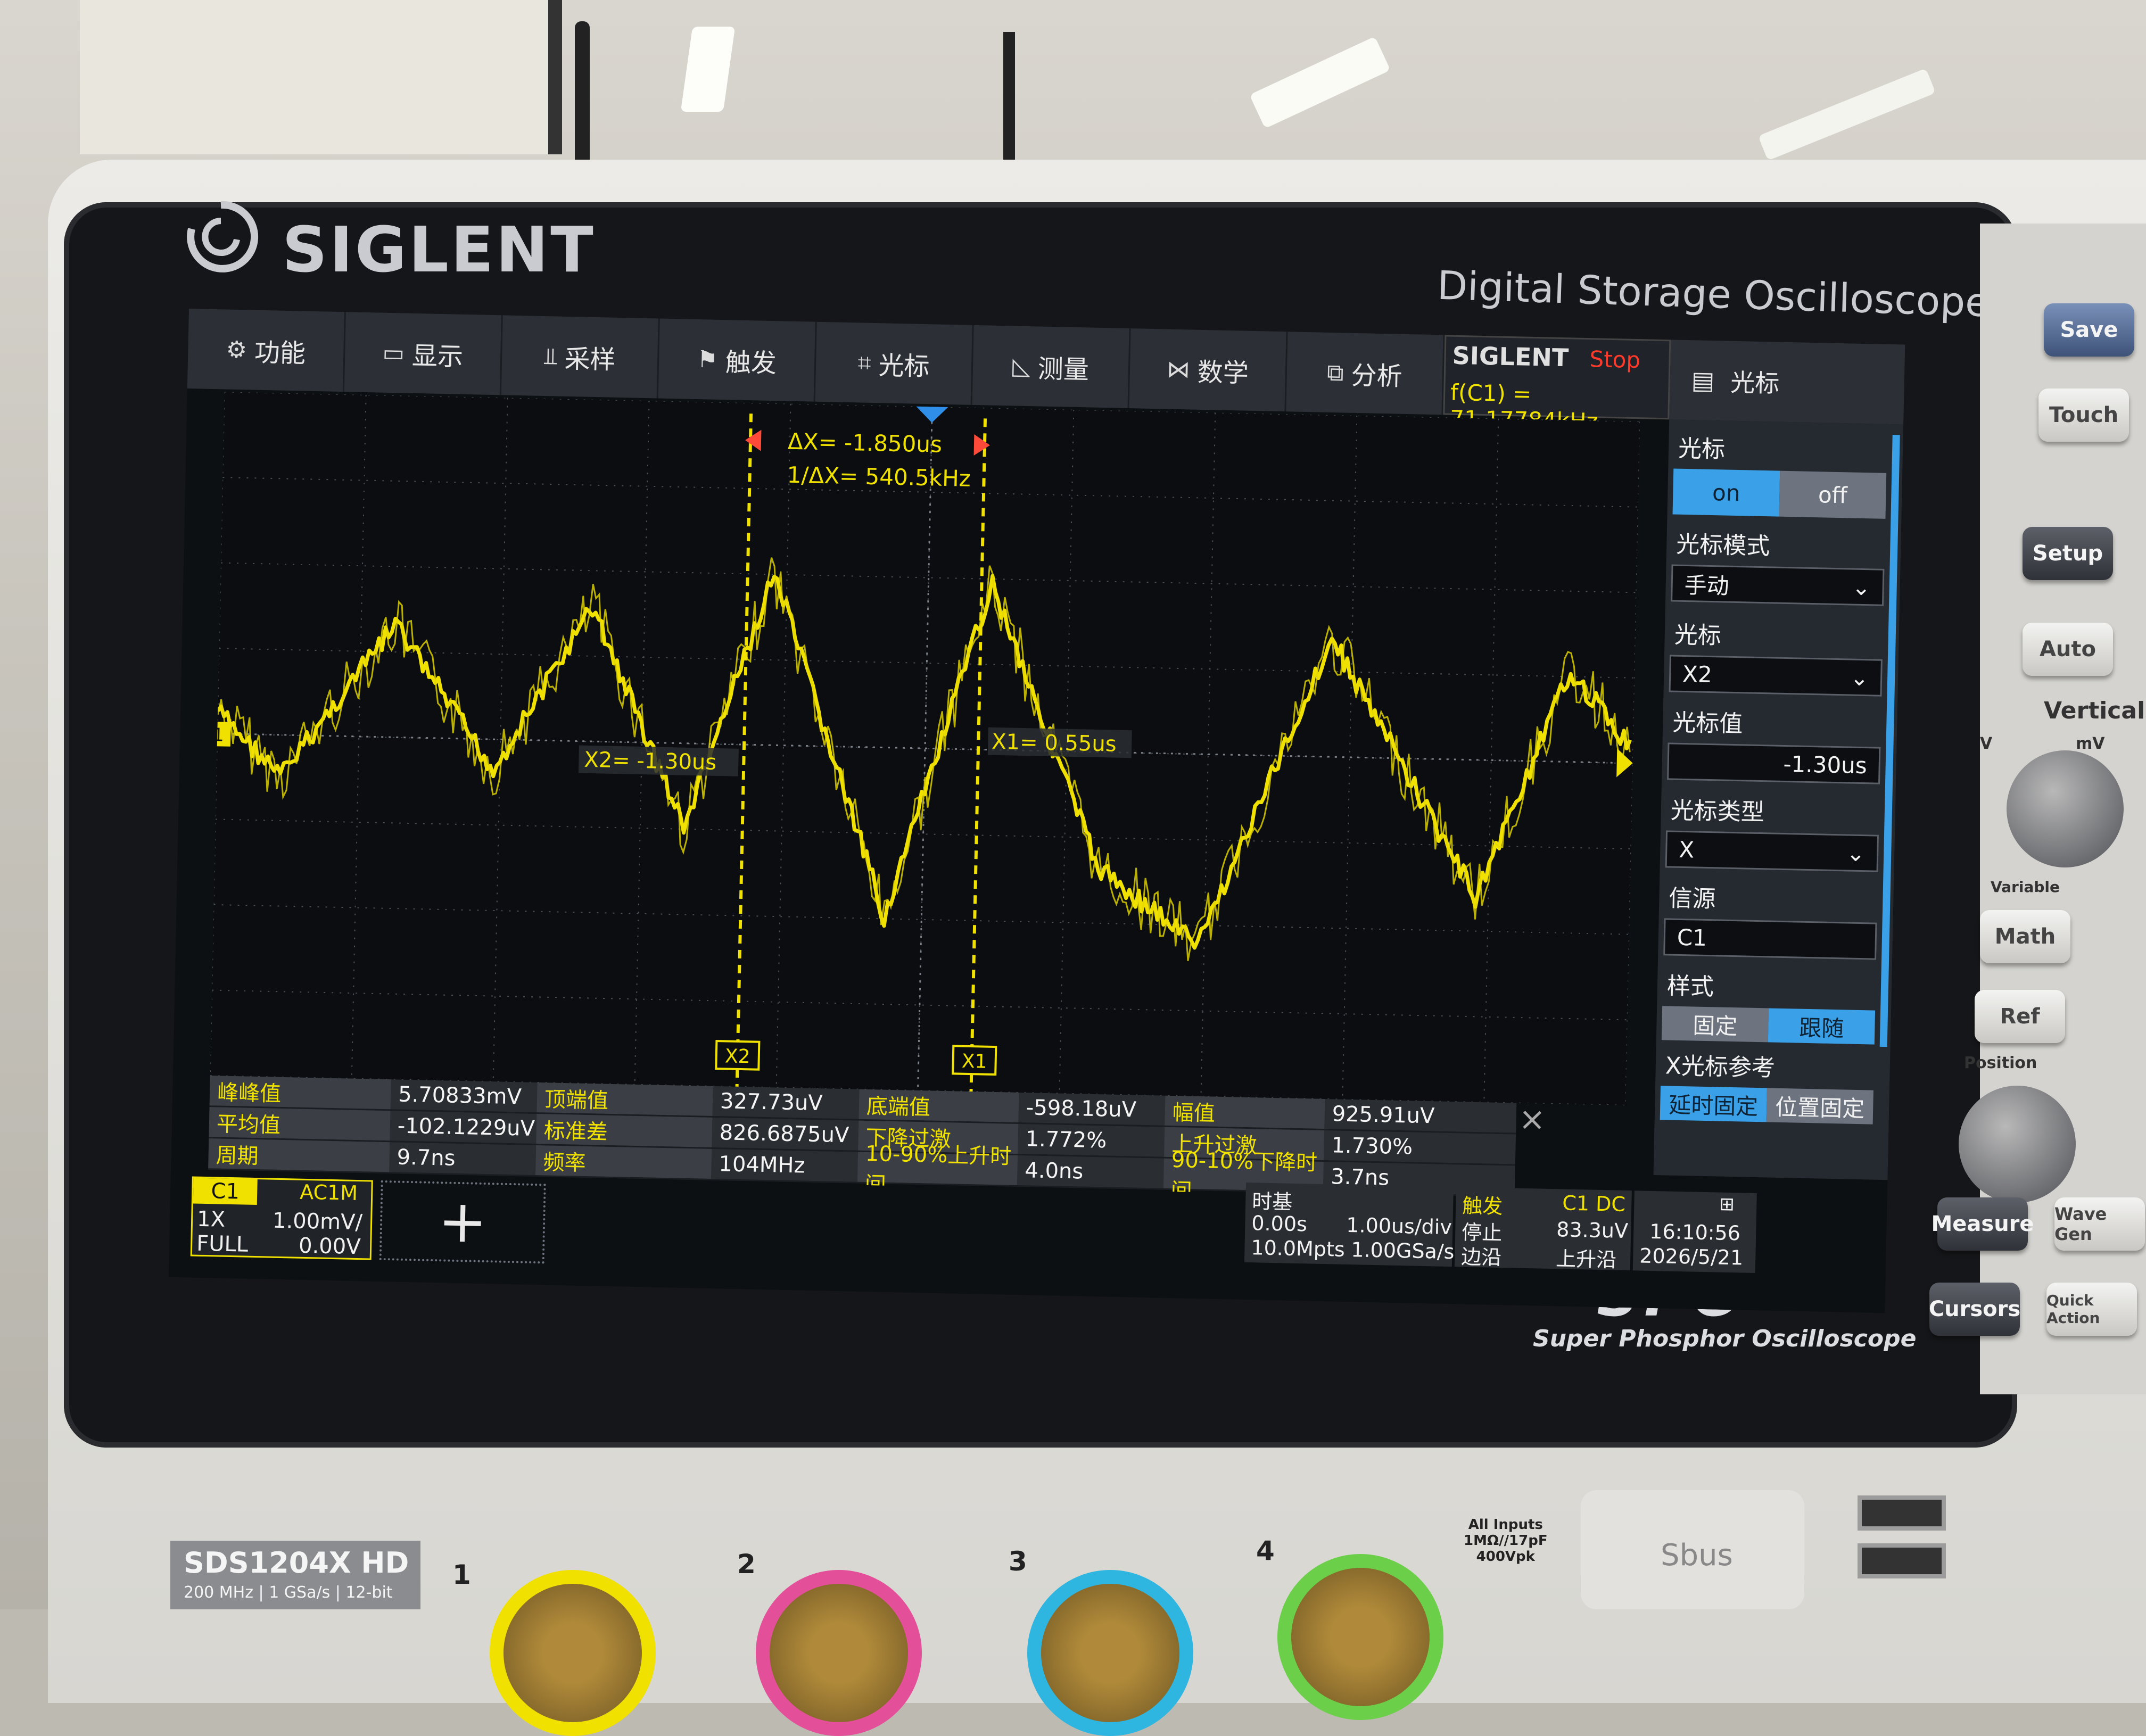  Describe the element at coordinates (461, 1575) in the screenshot. I see `channel-number: 1` at that location.